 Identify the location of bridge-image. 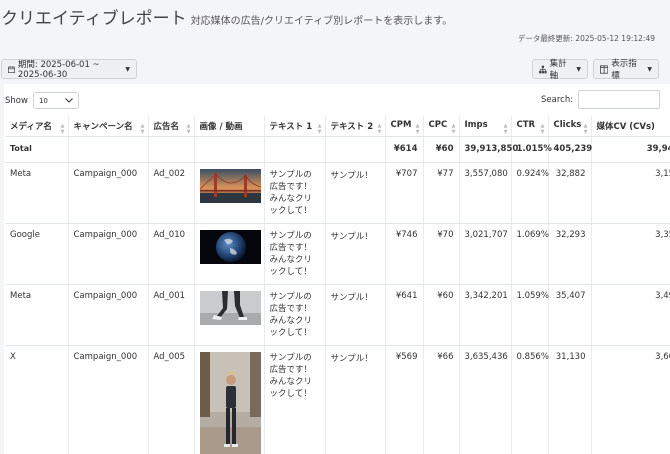
(230, 186).